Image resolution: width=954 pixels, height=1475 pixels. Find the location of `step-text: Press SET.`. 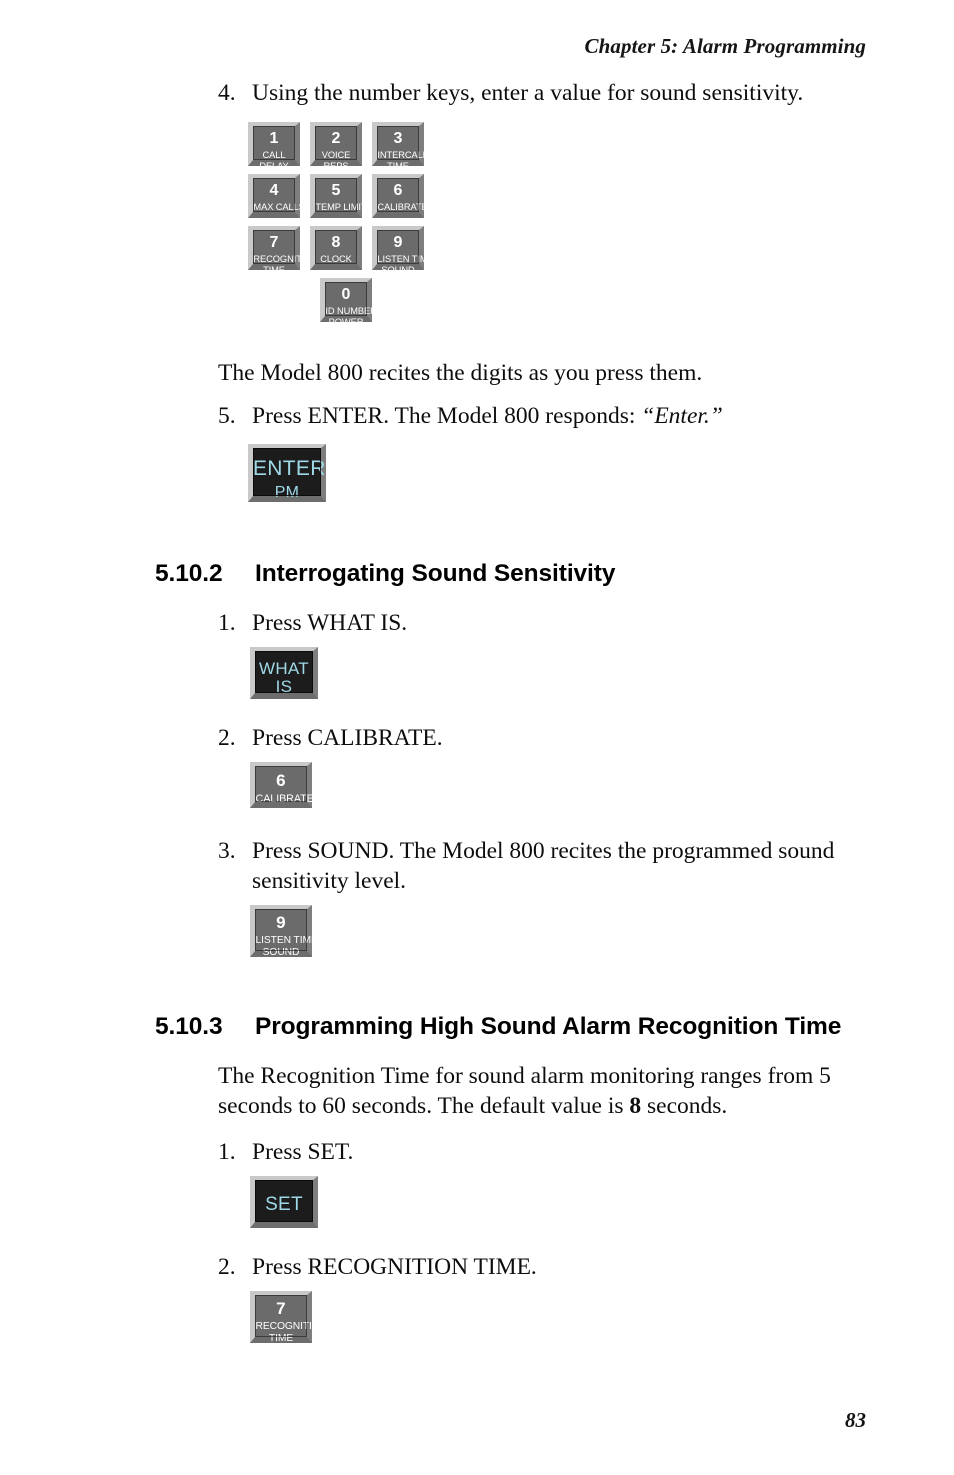

step-text: Press SET. is located at coordinates (303, 1151).